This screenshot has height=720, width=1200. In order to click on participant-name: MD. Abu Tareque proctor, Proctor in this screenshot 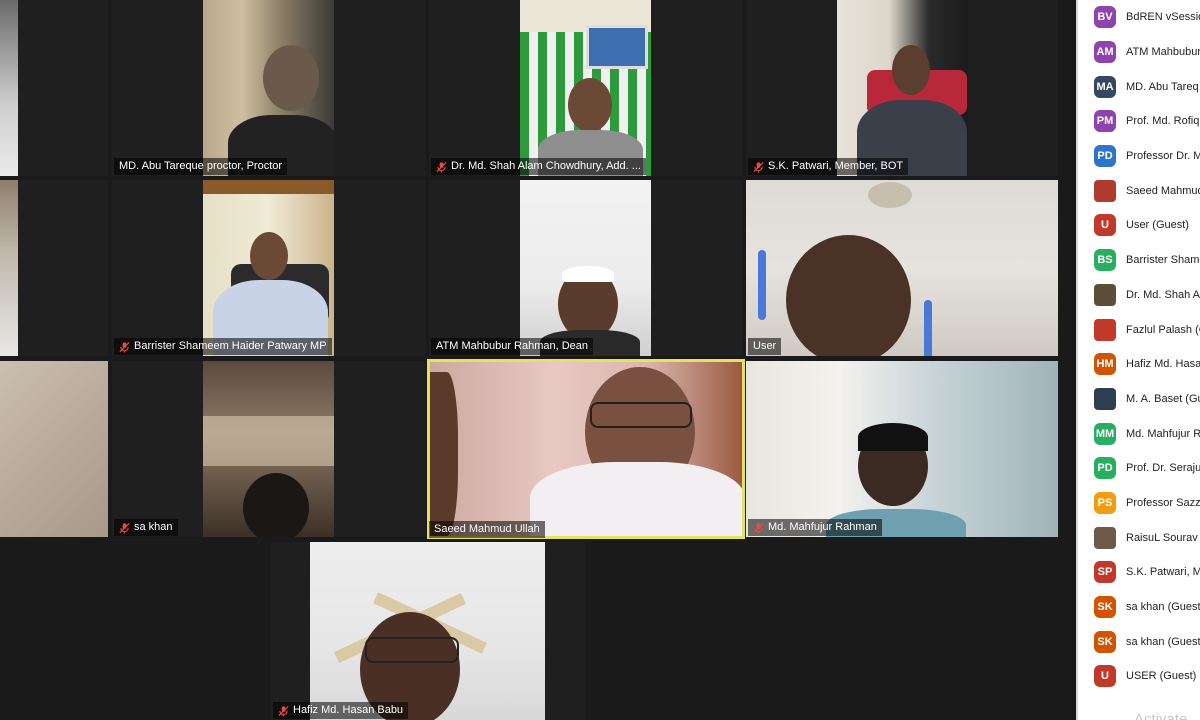, I will do `click(201, 166)`.